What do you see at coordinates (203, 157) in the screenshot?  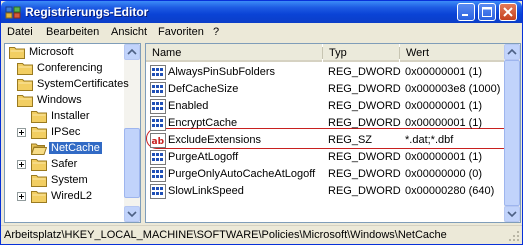 I see `value-name: PurgeAtLogoff` at bounding box center [203, 157].